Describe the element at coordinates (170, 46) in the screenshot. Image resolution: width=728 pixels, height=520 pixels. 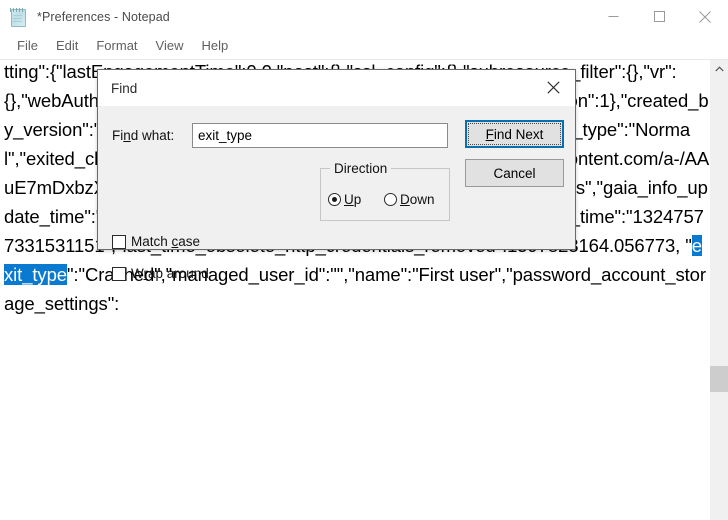
I see `menu-item-view: View` at that location.